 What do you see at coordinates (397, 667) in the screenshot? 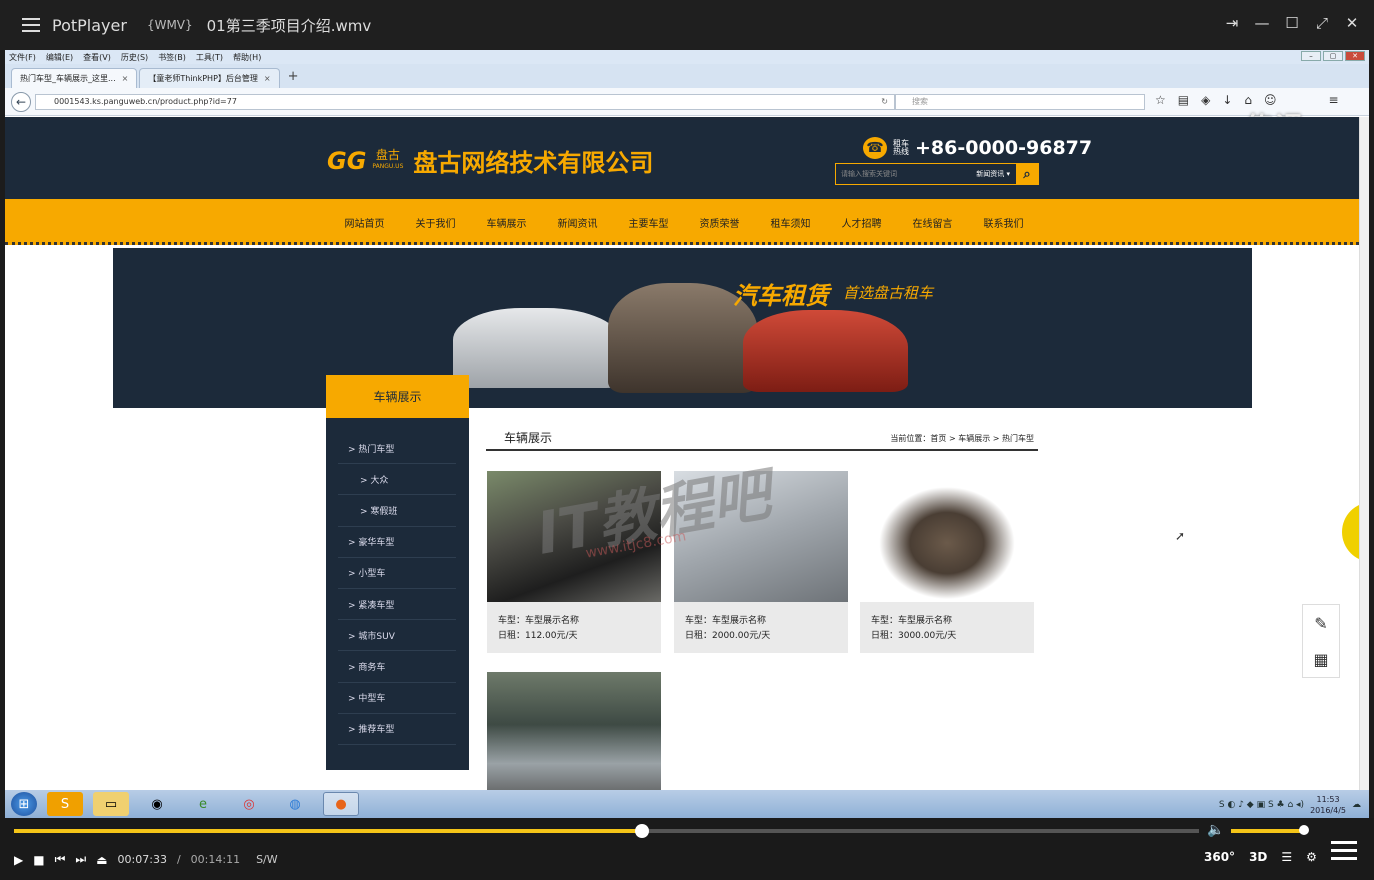
I see `sidebar-item-business: > 商务车` at bounding box center [397, 667].